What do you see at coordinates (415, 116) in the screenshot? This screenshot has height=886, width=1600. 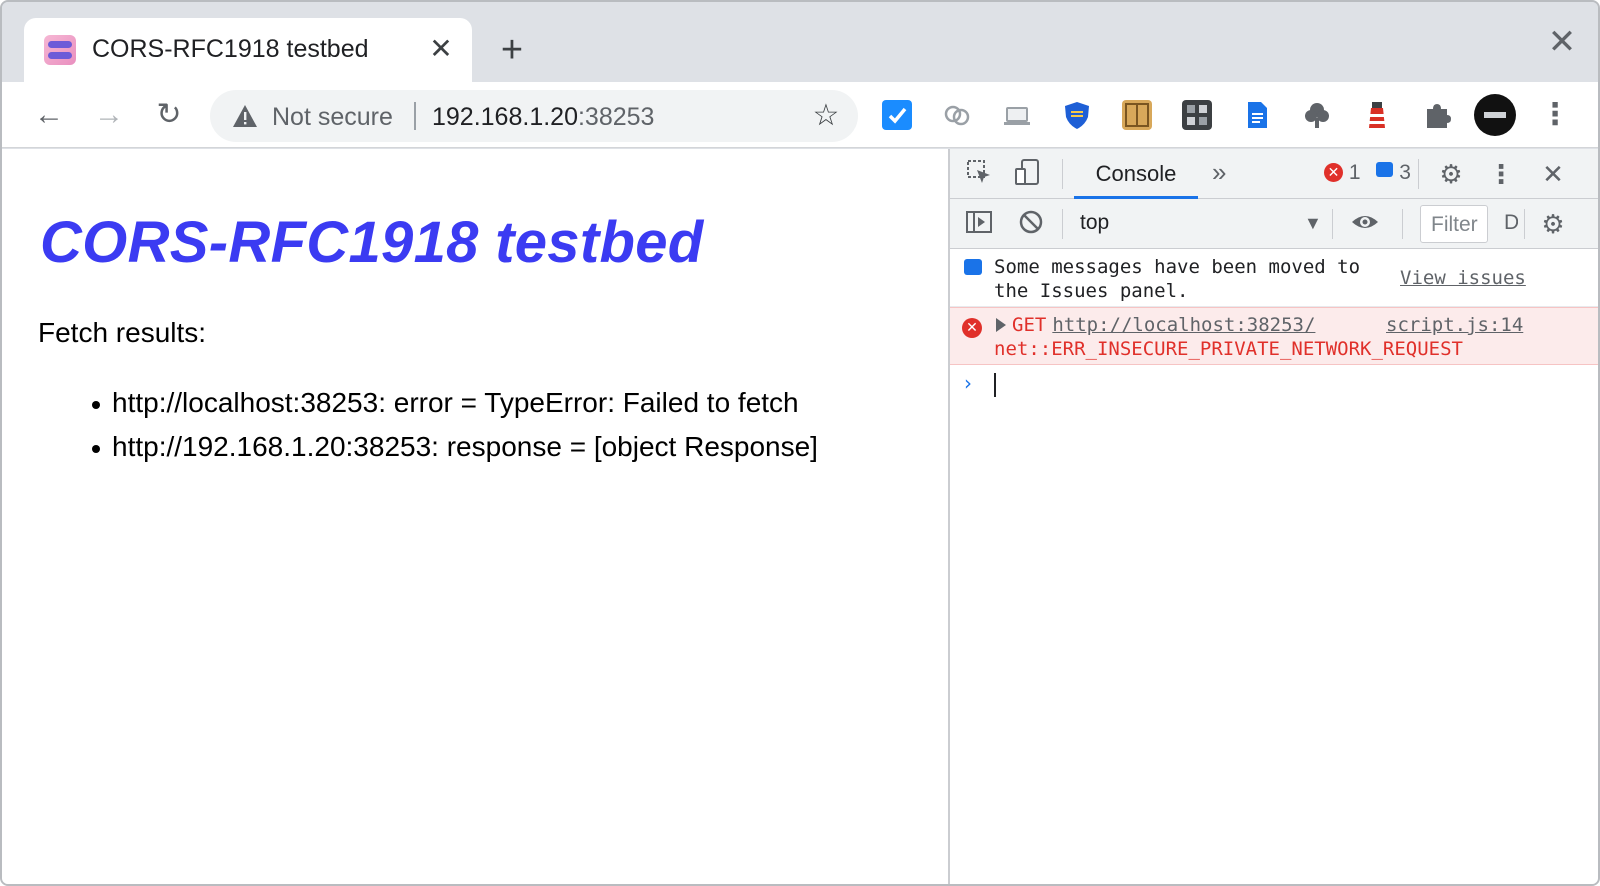 I see `omnibox-divider` at bounding box center [415, 116].